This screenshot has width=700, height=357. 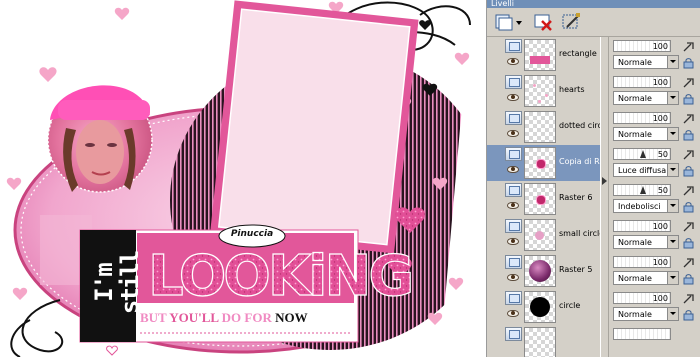 I want to click on blend-mode-select: Indebolisci, so click(x=646, y=206).